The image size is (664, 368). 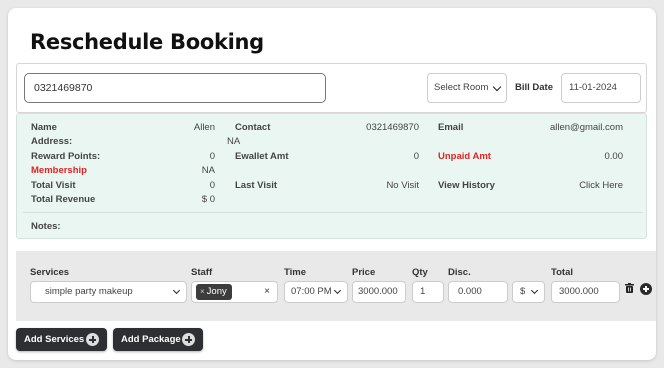 I want to click on qty-input: 1, so click(x=428, y=292).